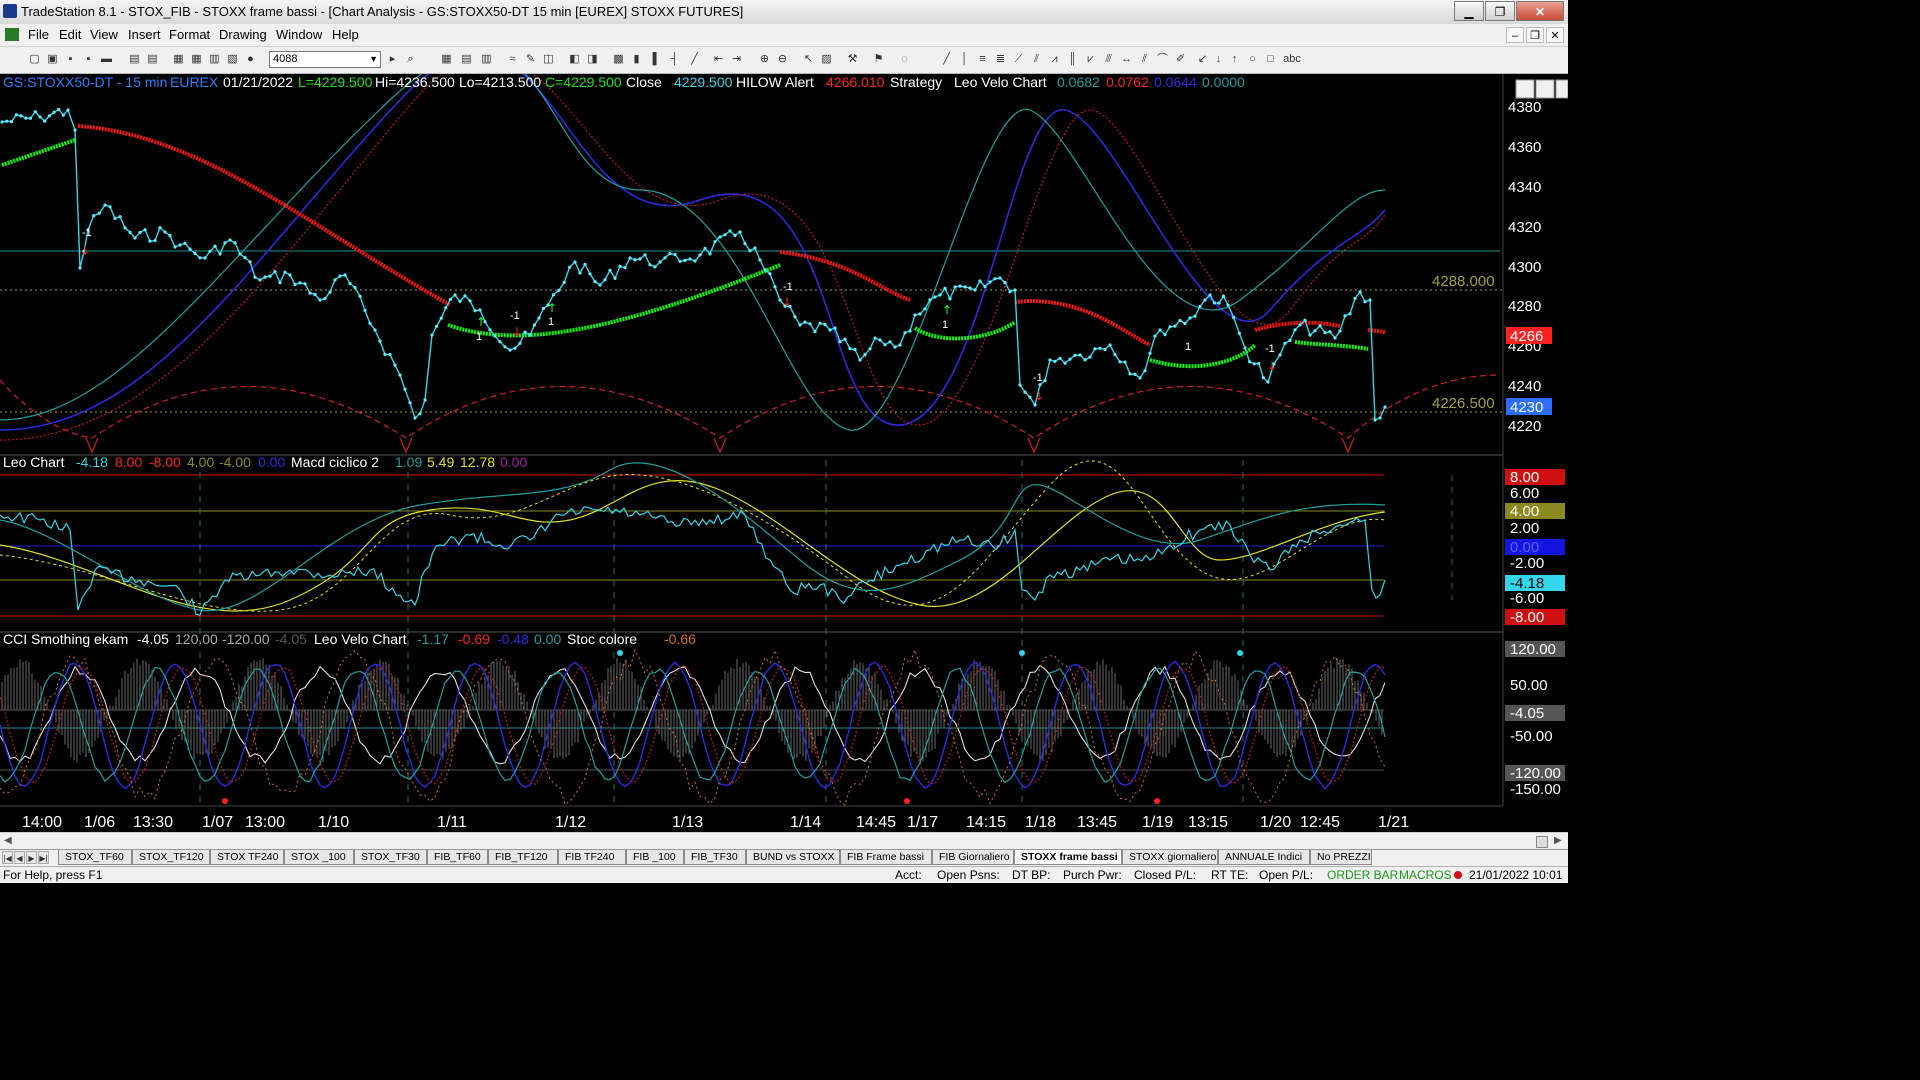 This screenshot has height=1080, width=1920. Describe the element at coordinates (1180, 59) in the screenshot. I see `pencil-icon: ✐` at that location.